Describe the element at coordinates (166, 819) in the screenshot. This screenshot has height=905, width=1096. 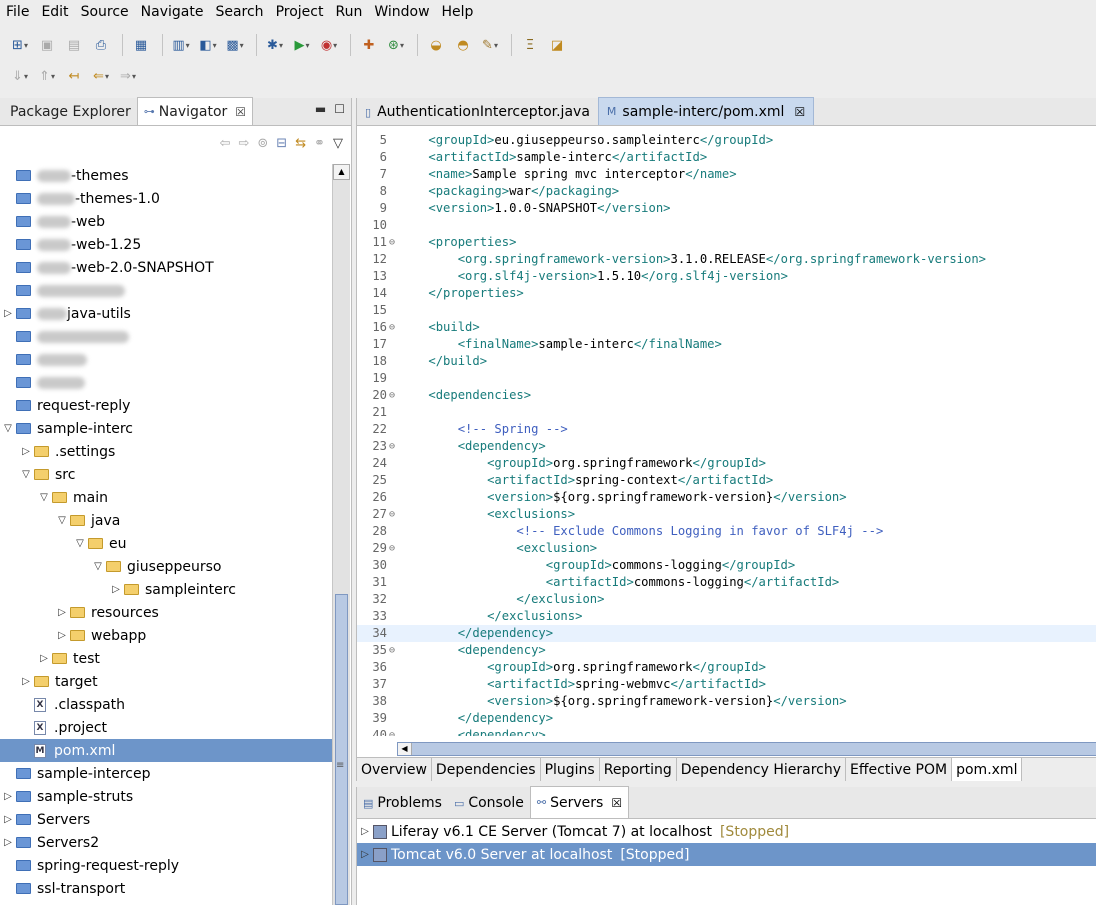
I see `tree-item: ▷ Servers` at that location.